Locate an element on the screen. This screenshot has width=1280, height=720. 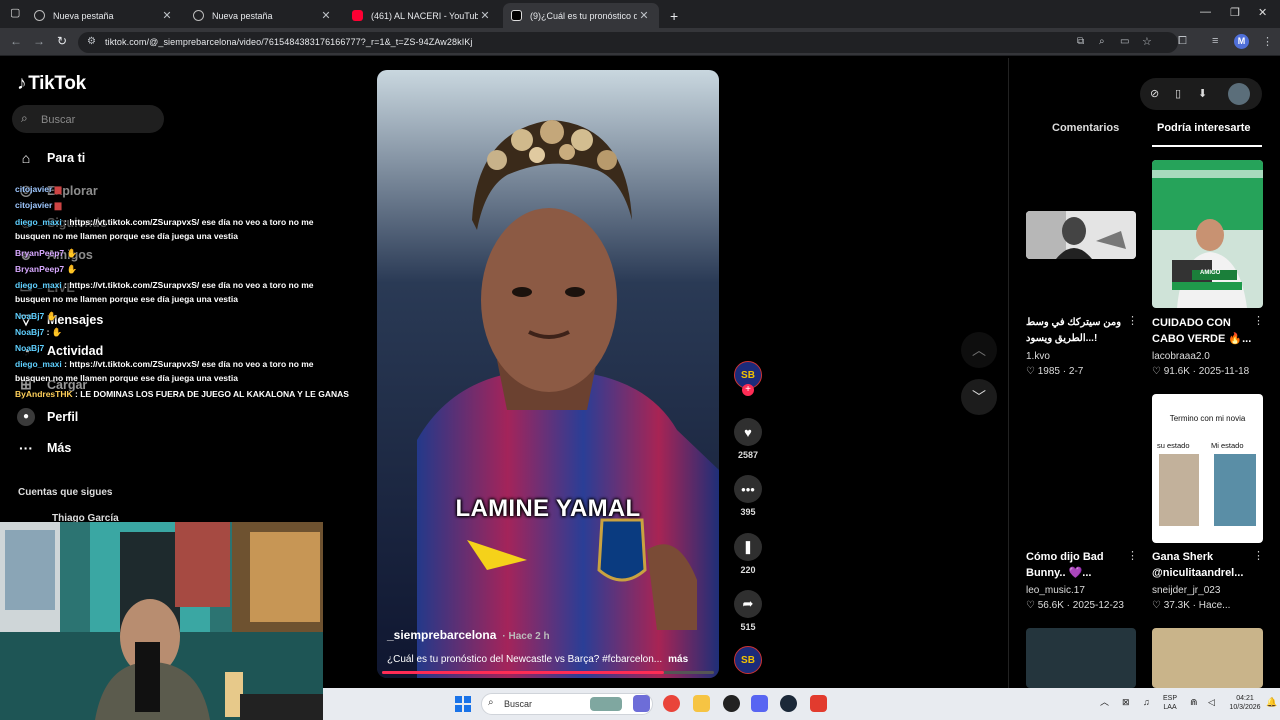
network-icon: ⊠ is located at coordinates (1126, 702).